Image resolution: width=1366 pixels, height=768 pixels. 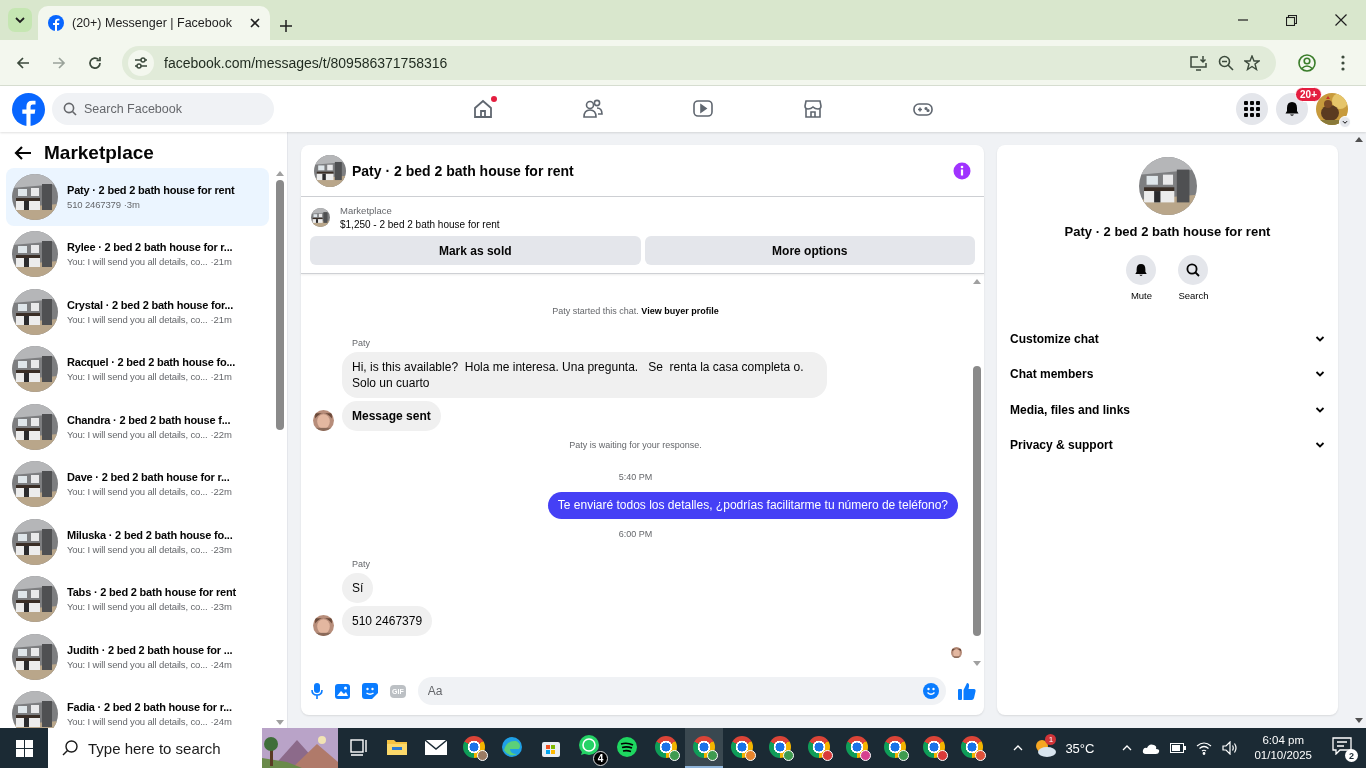 I want to click on taskbar-app: 4, so click(x=589, y=748).